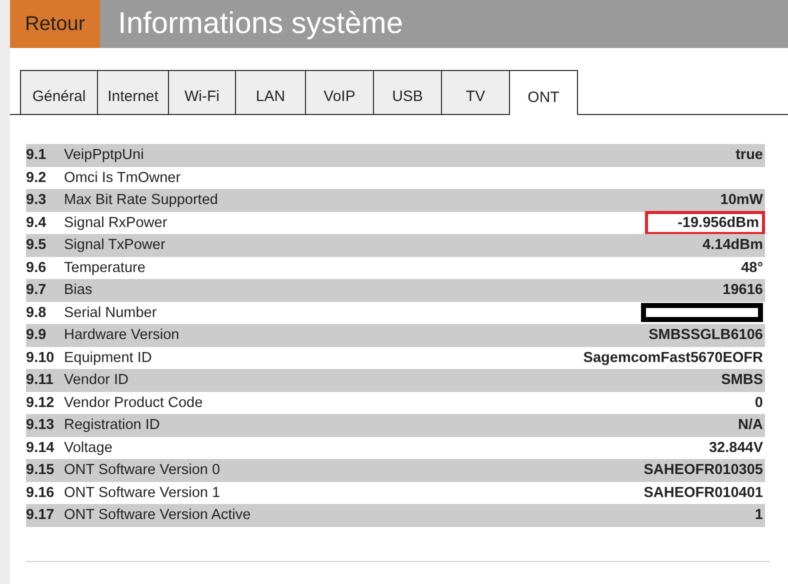 This screenshot has height=584, width=788. I want to click on row-number: 9.2, so click(37, 178).